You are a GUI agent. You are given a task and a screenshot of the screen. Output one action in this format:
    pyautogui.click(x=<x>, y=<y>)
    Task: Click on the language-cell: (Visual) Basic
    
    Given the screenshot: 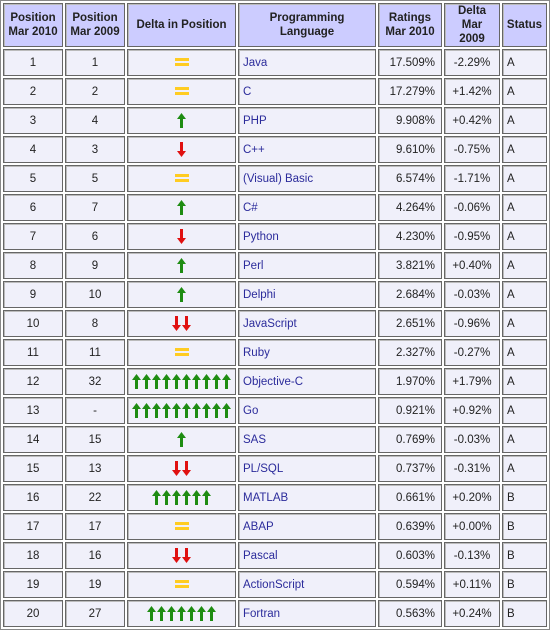 What is the action you would take?
    pyautogui.click(x=307, y=178)
    